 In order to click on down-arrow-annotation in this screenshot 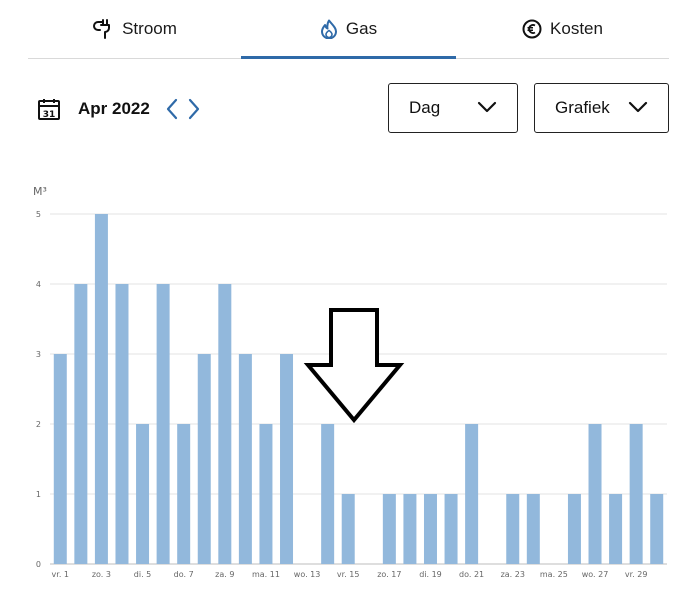, I will do `click(354, 366)`.